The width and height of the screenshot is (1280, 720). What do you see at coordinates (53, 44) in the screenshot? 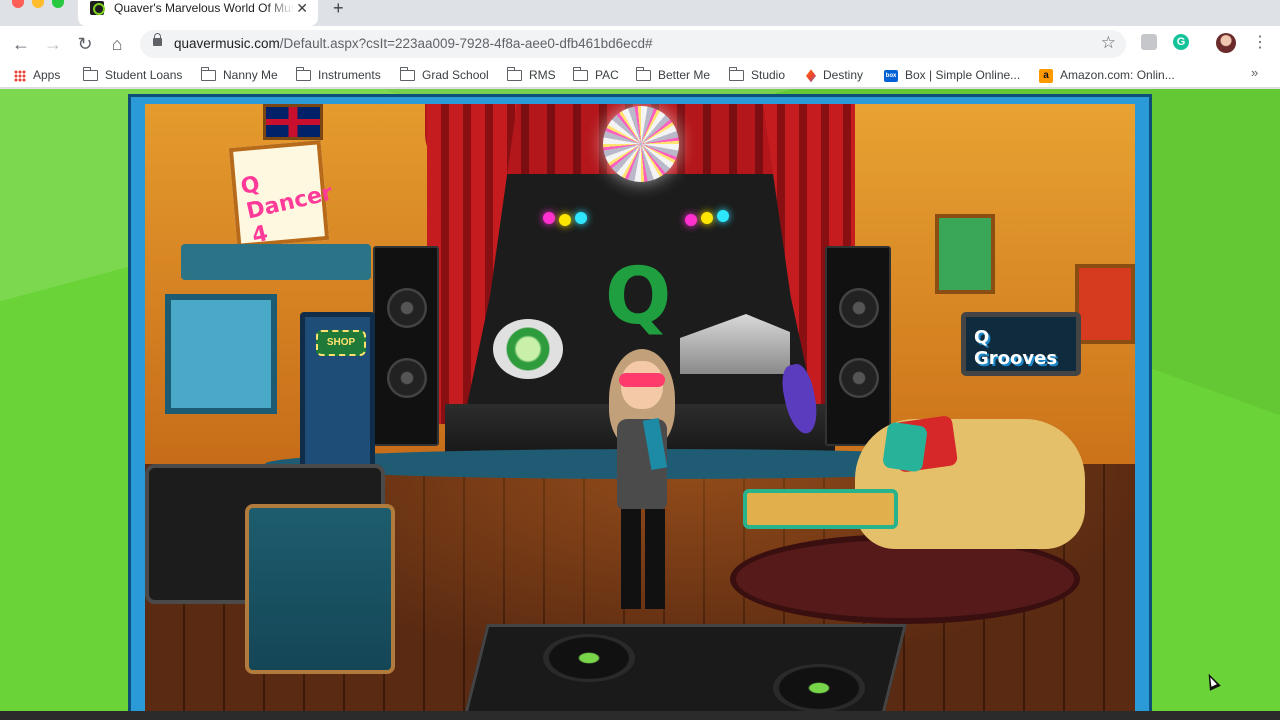
I see `forward-button: →` at bounding box center [53, 44].